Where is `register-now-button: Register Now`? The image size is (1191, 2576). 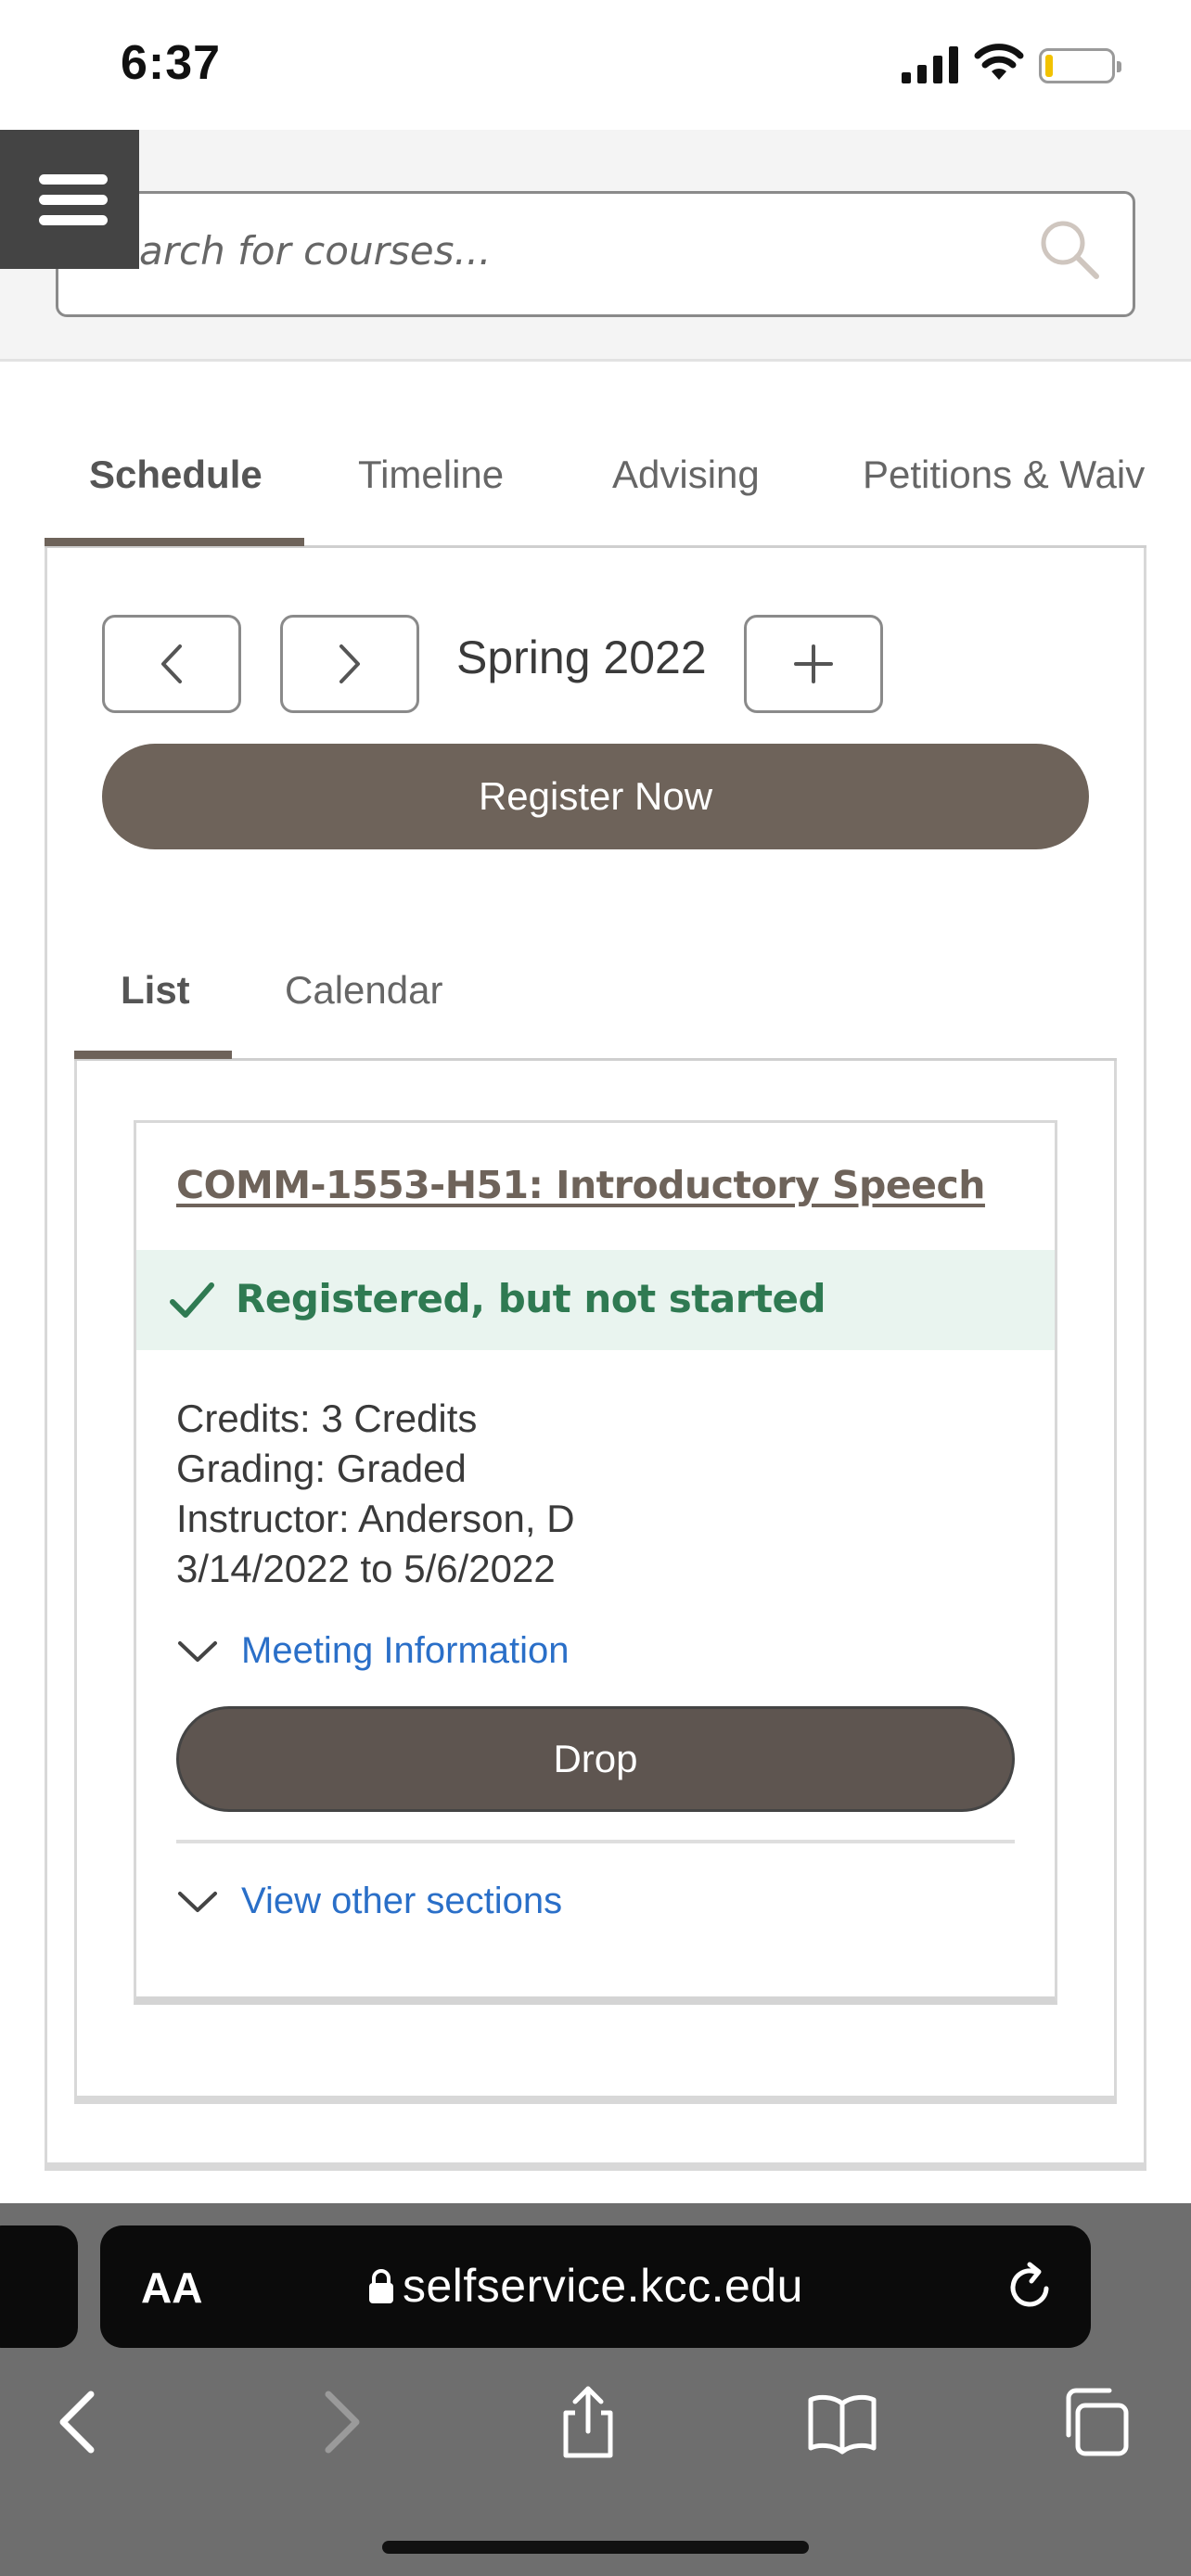
register-now-button: Register Now is located at coordinates (595, 796).